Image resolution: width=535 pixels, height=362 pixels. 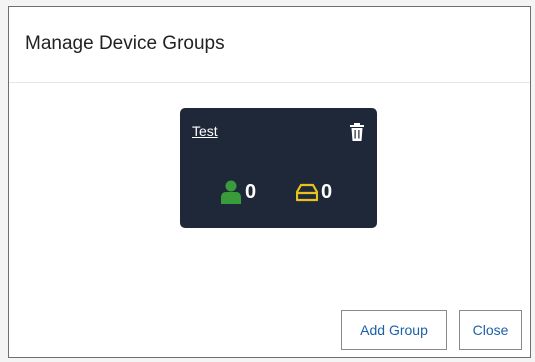 What do you see at coordinates (125, 43) in the screenshot?
I see `dialog-title: Manage Device Groups` at bounding box center [125, 43].